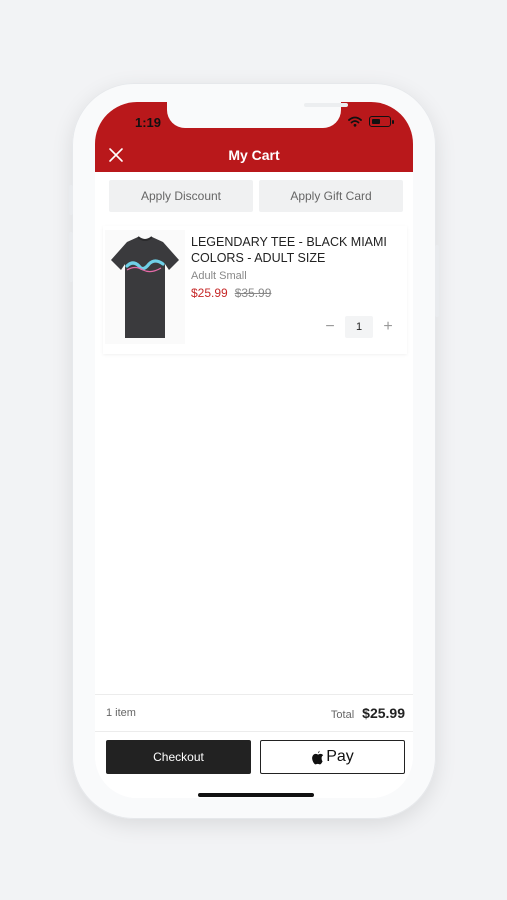 Image resolution: width=507 pixels, height=900 pixels. Describe the element at coordinates (178, 757) in the screenshot. I see `checkout-button: Checkout` at that location.